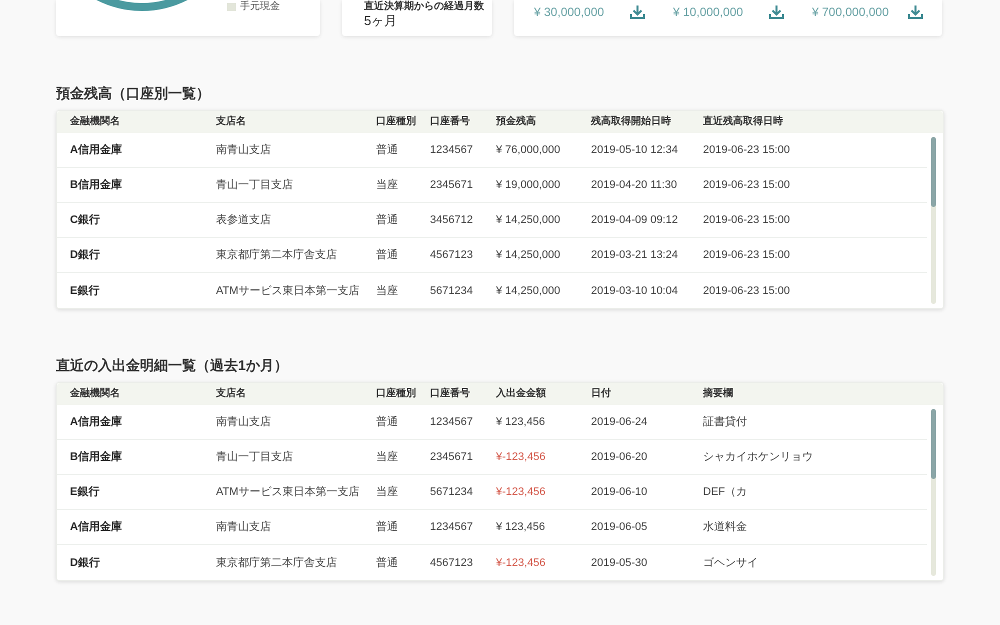  Describe the element at coordinates (569, 12) in the screenshot. I see `amount-value: ¥ 30,000,000` at that location.